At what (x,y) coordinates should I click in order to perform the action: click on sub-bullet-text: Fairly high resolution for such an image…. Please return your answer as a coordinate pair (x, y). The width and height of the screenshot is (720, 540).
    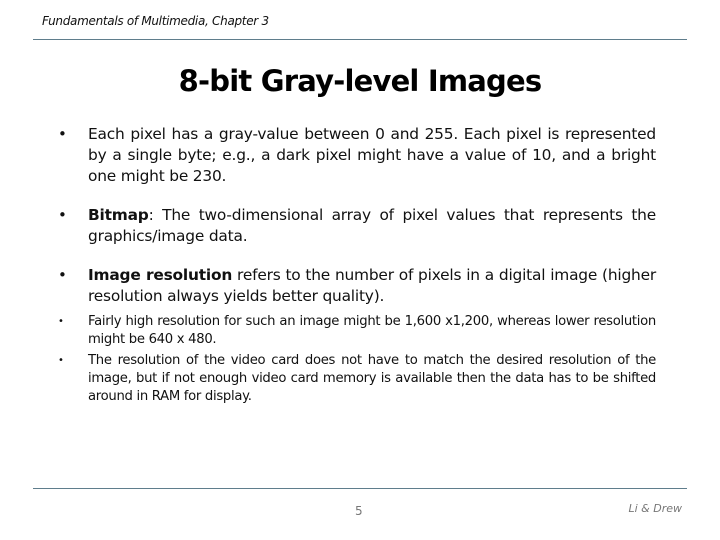
    Looking at the image, I should click on (372, 330).